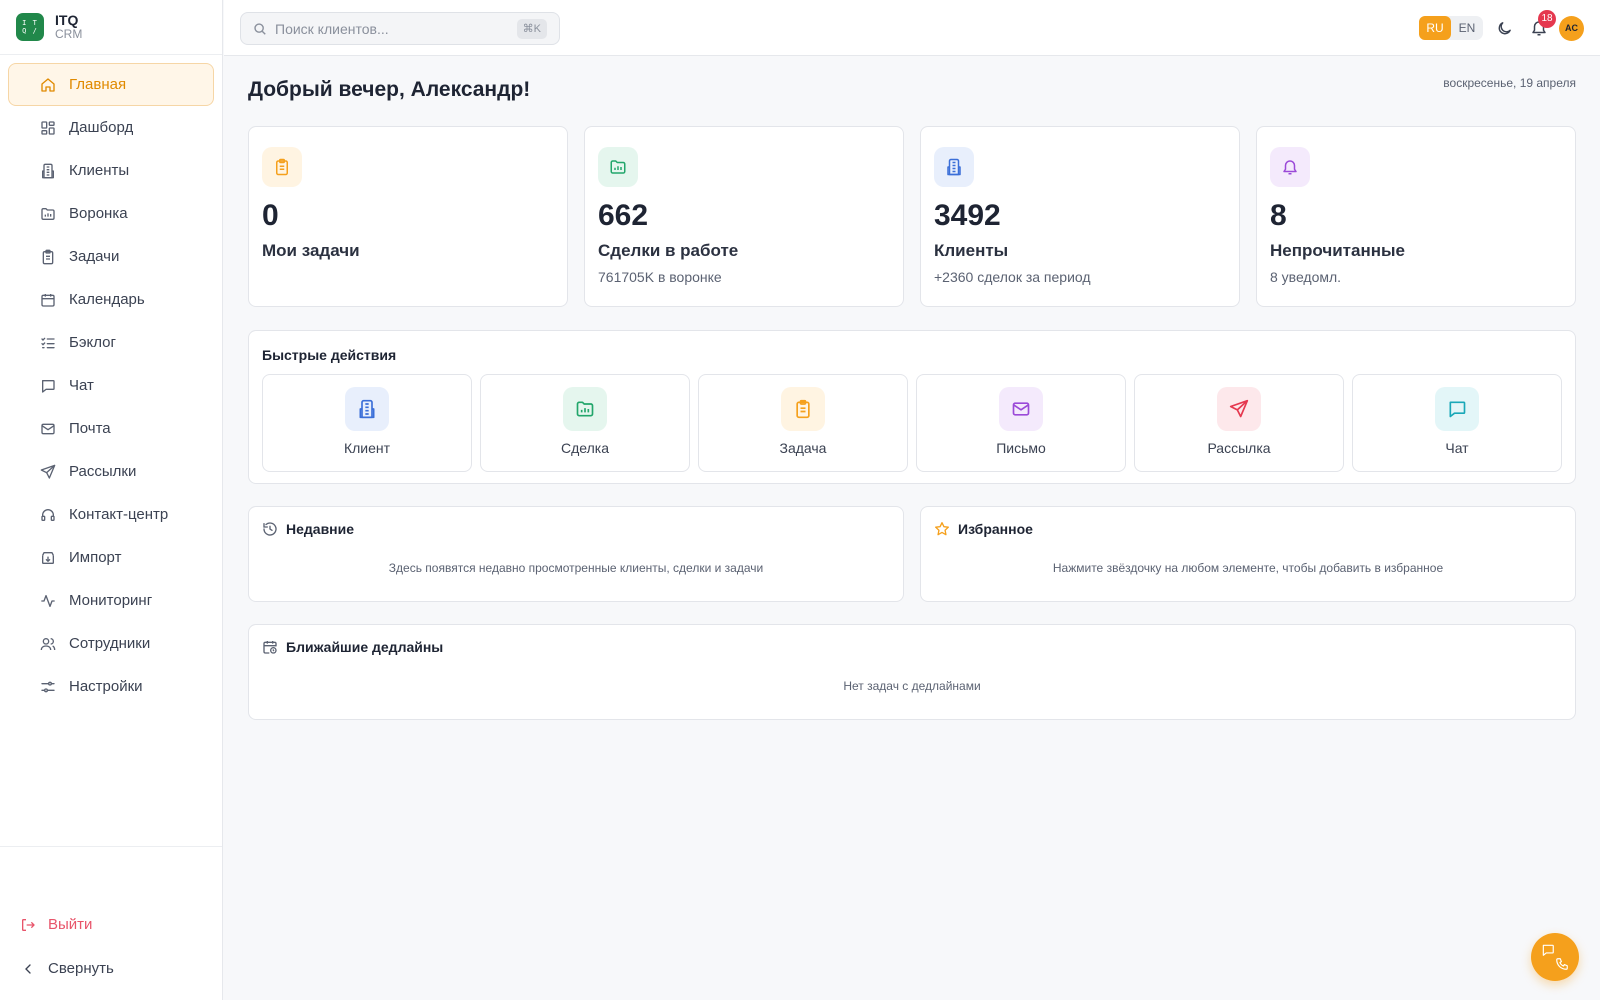 The image size is (1600, 1000). What do you see at coordinates (389, 89) in the screenshot?
I see `page-title: Добрый вечер, Александр!` at bounding box center [389, 89].